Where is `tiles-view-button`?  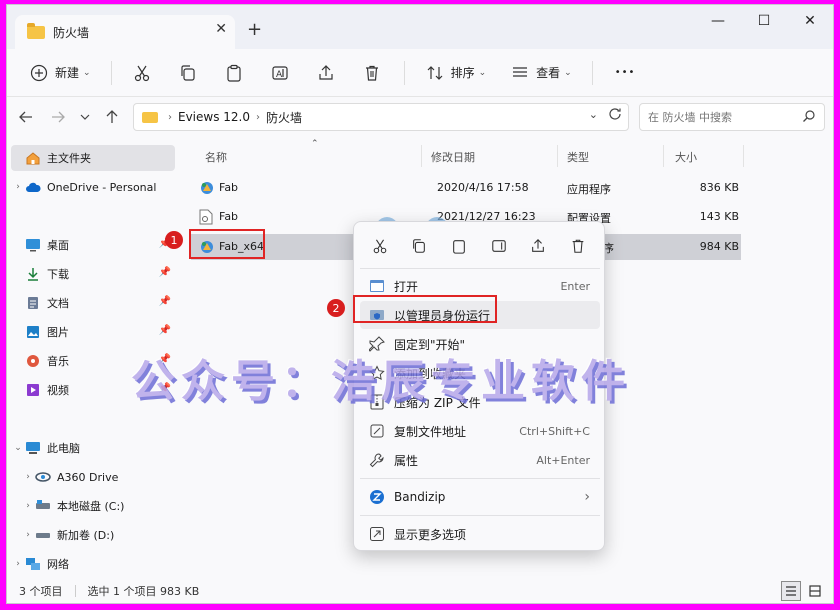
tiles-view-button is located at coordinates (815, 591).